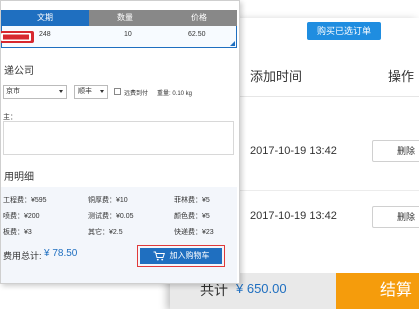 The image size is (419, 309). I want to click on checkout-button: 结算, so click(377, 291).